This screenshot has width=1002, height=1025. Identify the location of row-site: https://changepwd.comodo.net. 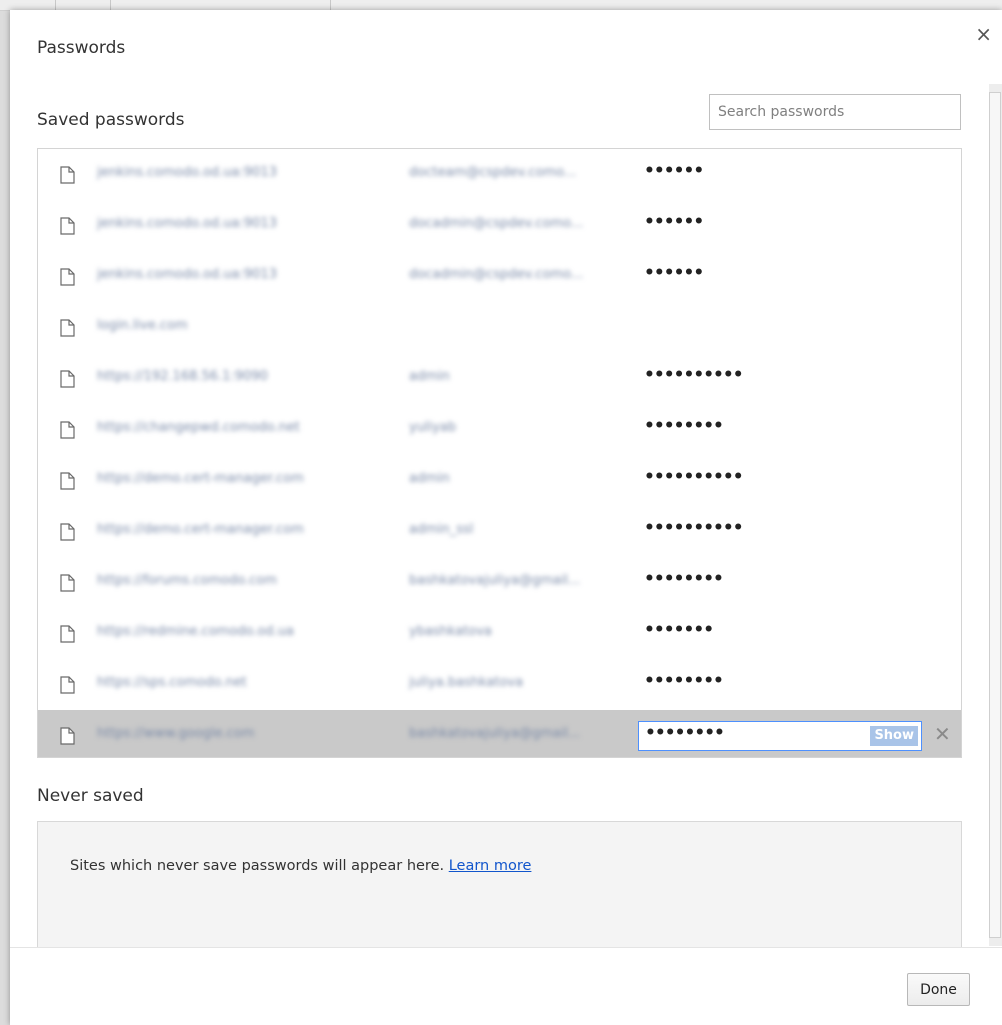
(198, 427).